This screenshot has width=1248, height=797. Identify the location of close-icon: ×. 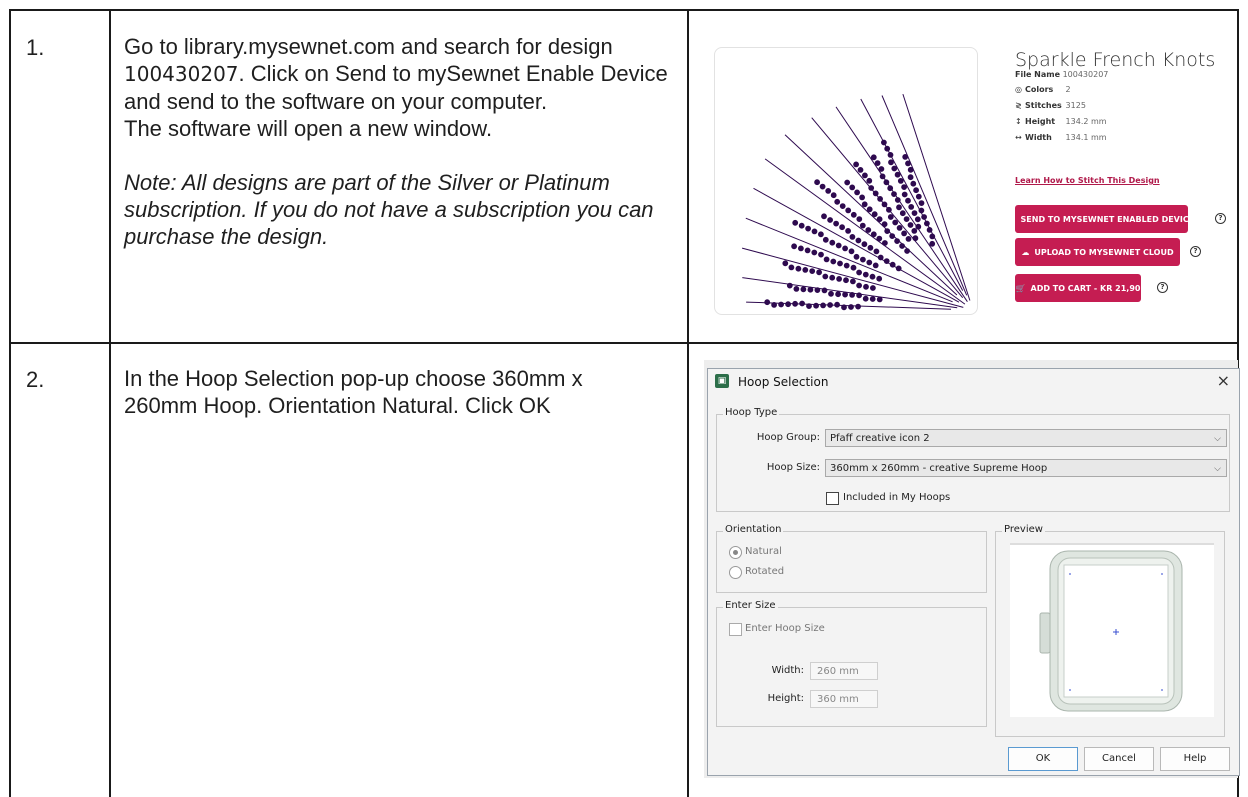
(1223, 380).